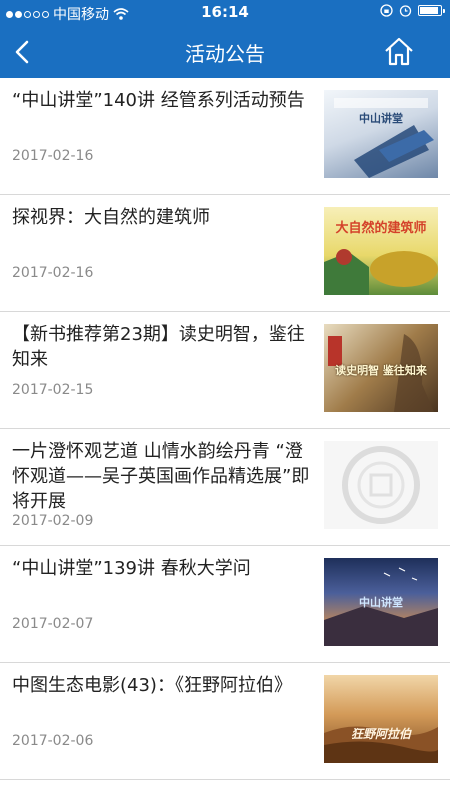  I want to click on item-title: “中山讲堂”140讲 经管系列活动预告, so click(158, 100).